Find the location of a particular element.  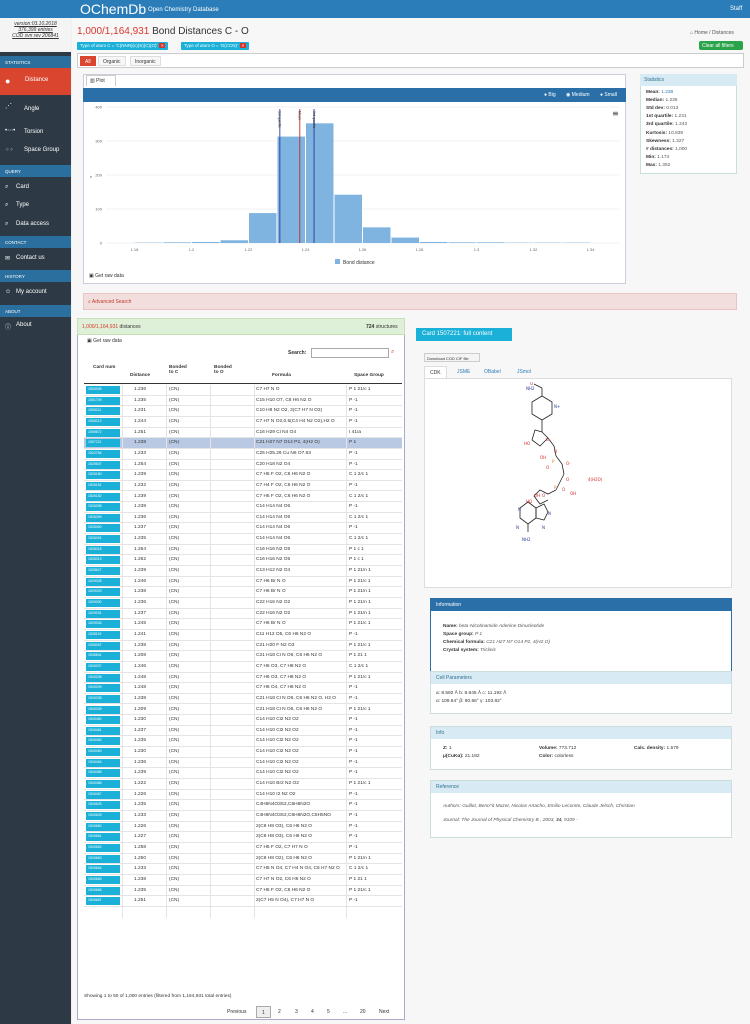

card-link: 1540466 is located at coordinates (103, 784).